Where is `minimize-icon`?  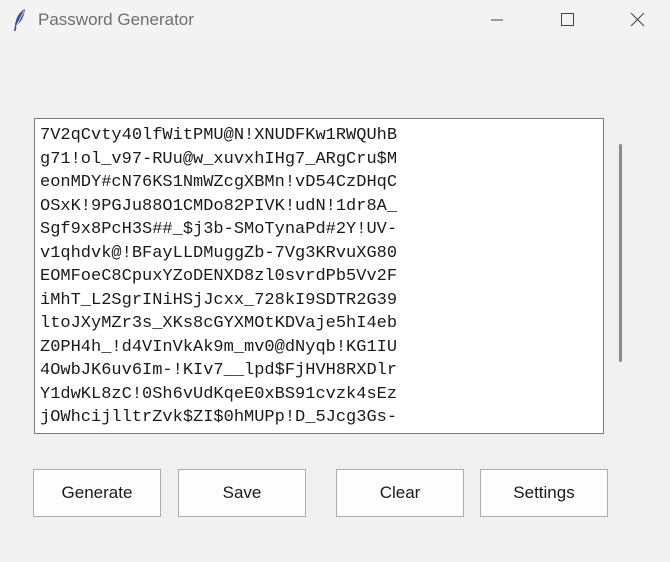 minimize-icon is located at coordinates (497, 20).